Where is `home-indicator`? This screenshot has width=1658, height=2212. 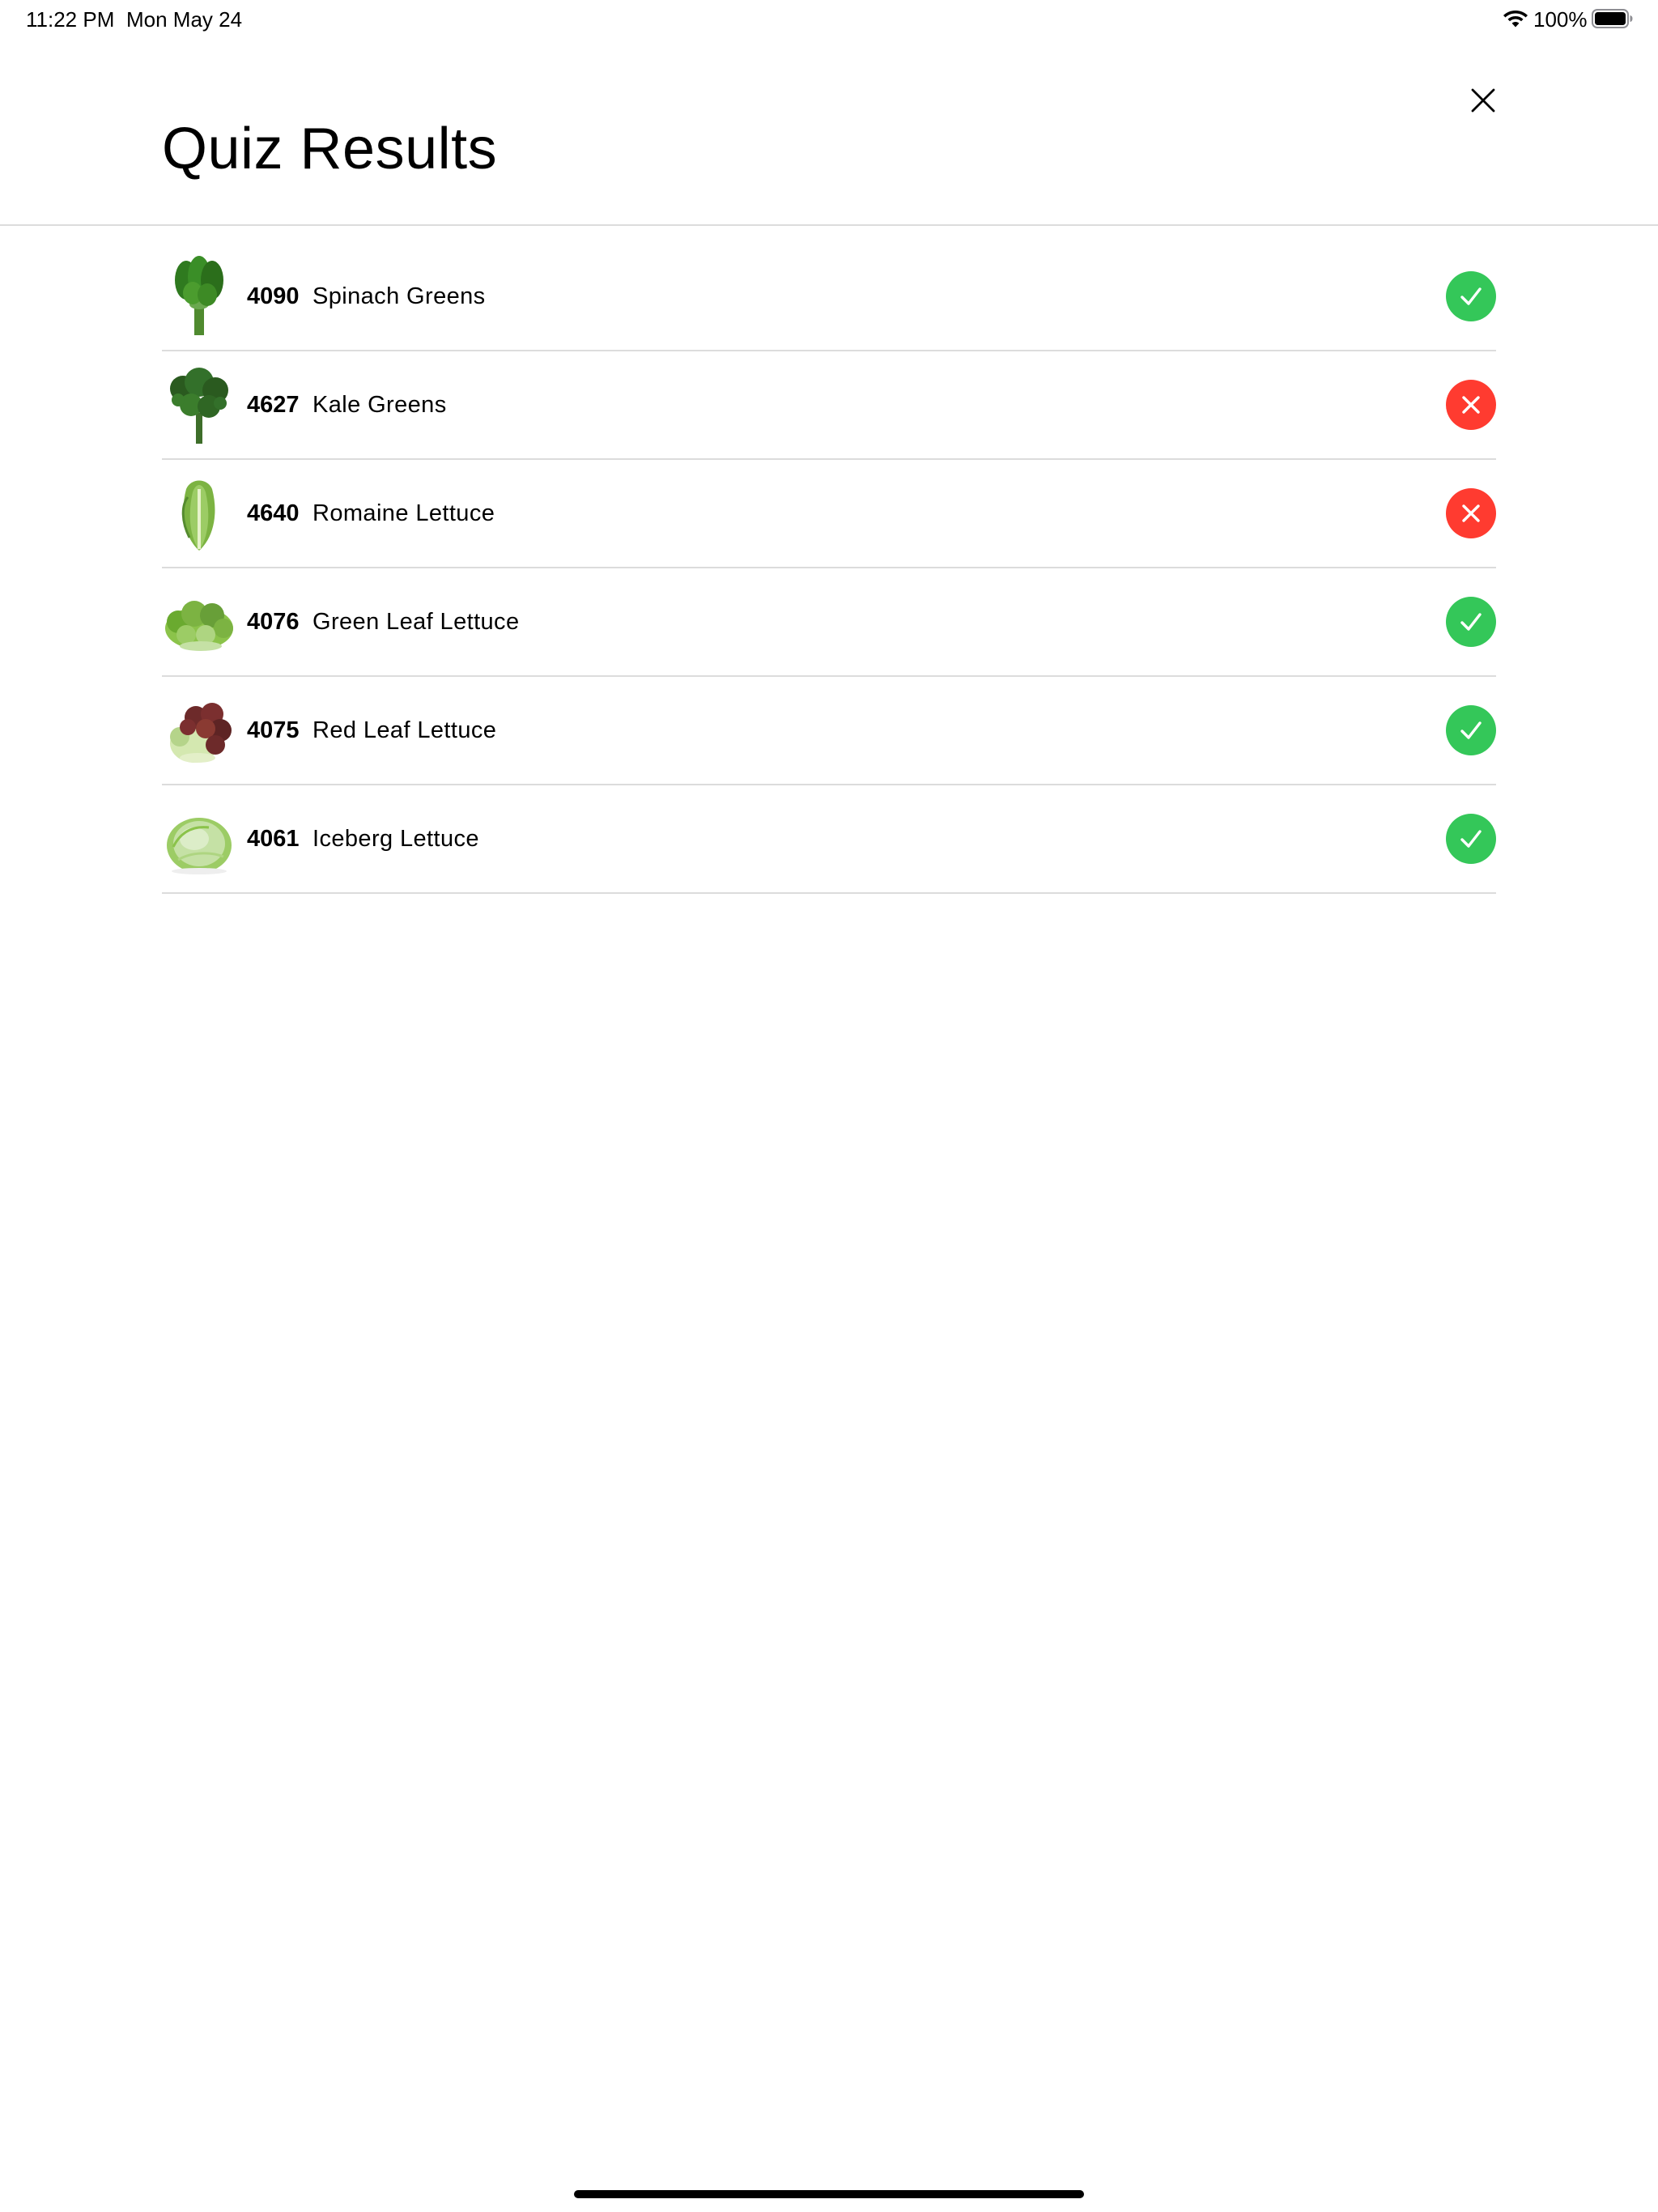 home-indicator is located at coordinates (829, 2194).